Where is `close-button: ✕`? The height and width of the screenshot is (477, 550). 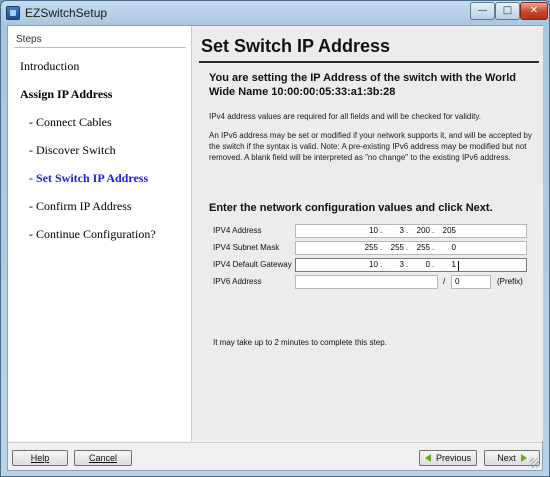
close-button: ✕ is located at coordinates (534, 11).